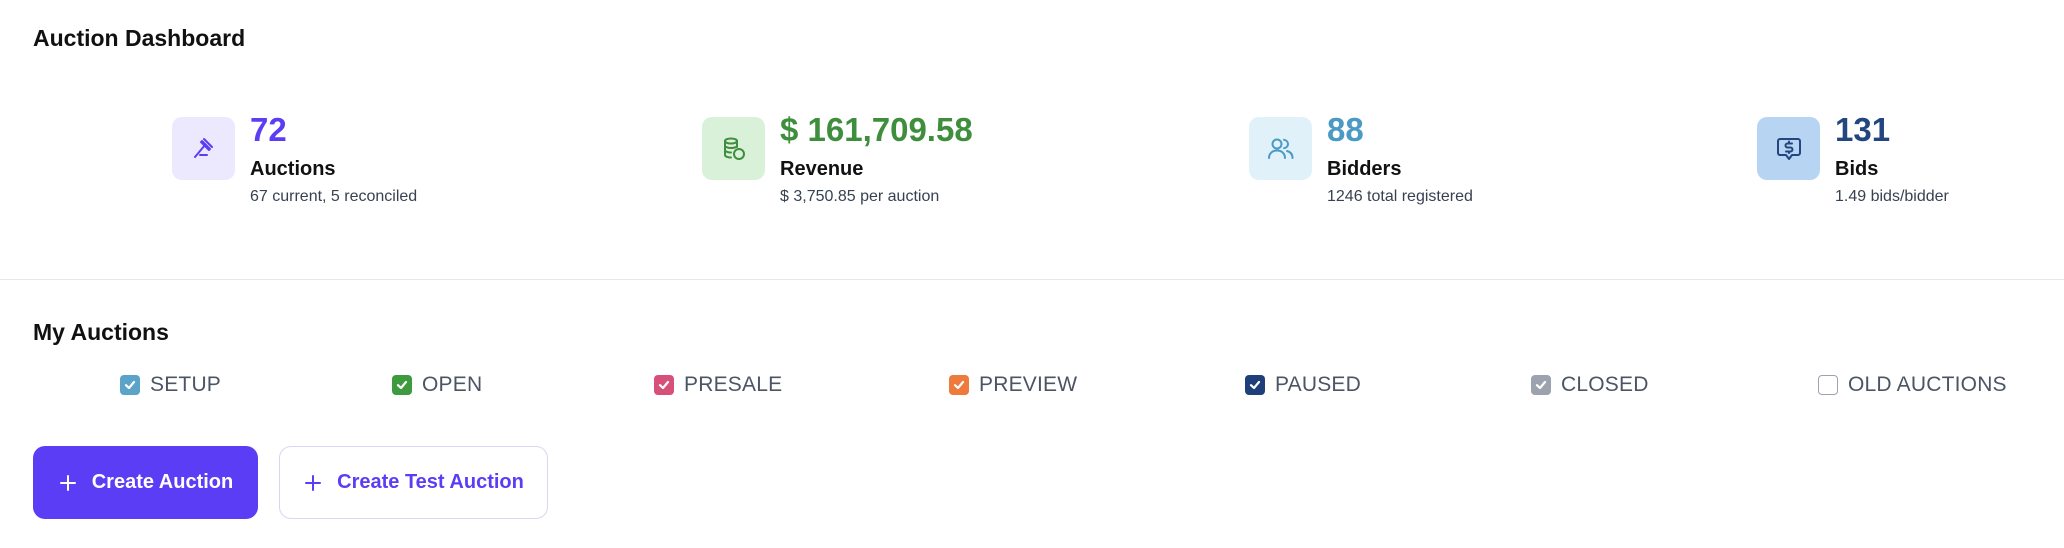 This screenshot has height=548, width=2064. Describe the element at coordinates (1364, 169) in the screenshot. I see `stat-label: Bidders` at that location.